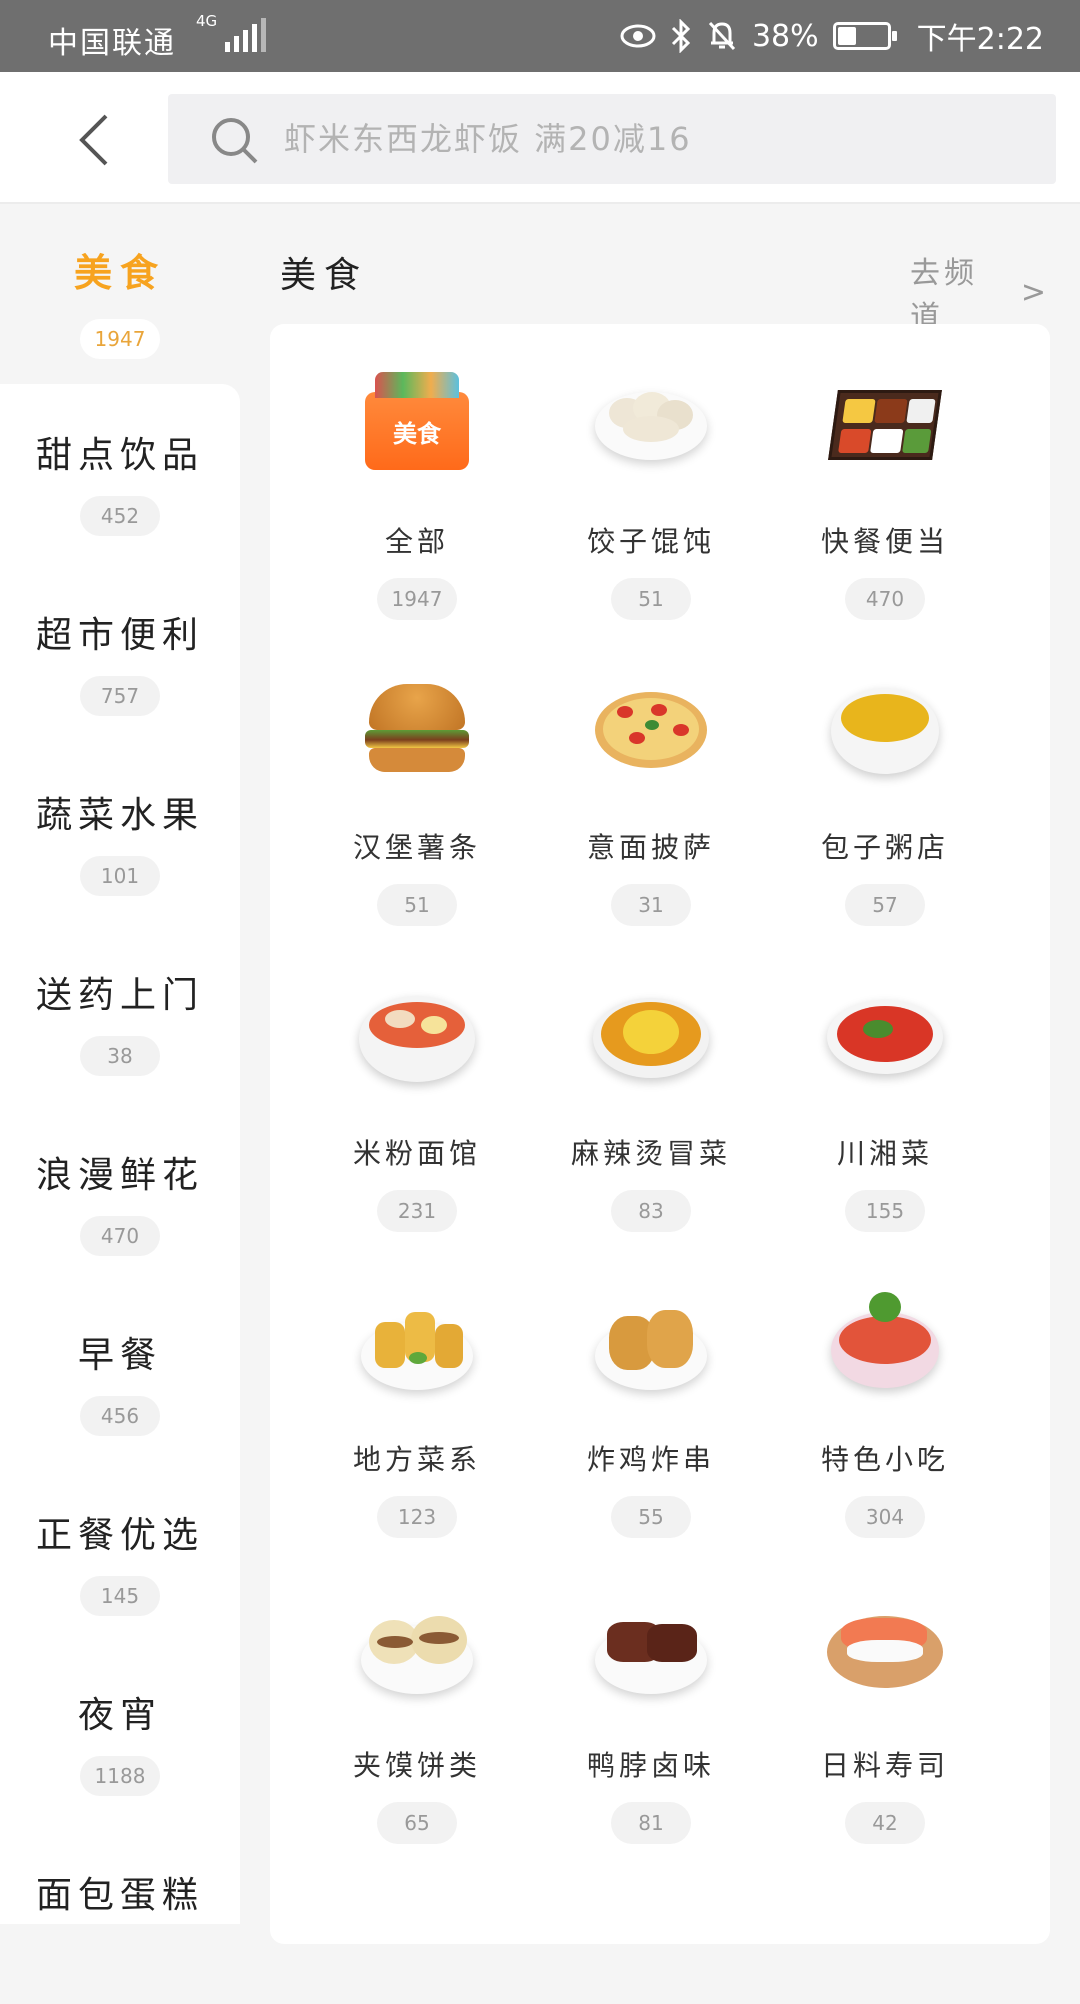 The width and height of the screenshot is (1080, 2004). What do you see at coordinates (119, 815) in the screenshot?
I see `sidebar-item-label: 蔬菜水果` at bounding box center [119, 815].